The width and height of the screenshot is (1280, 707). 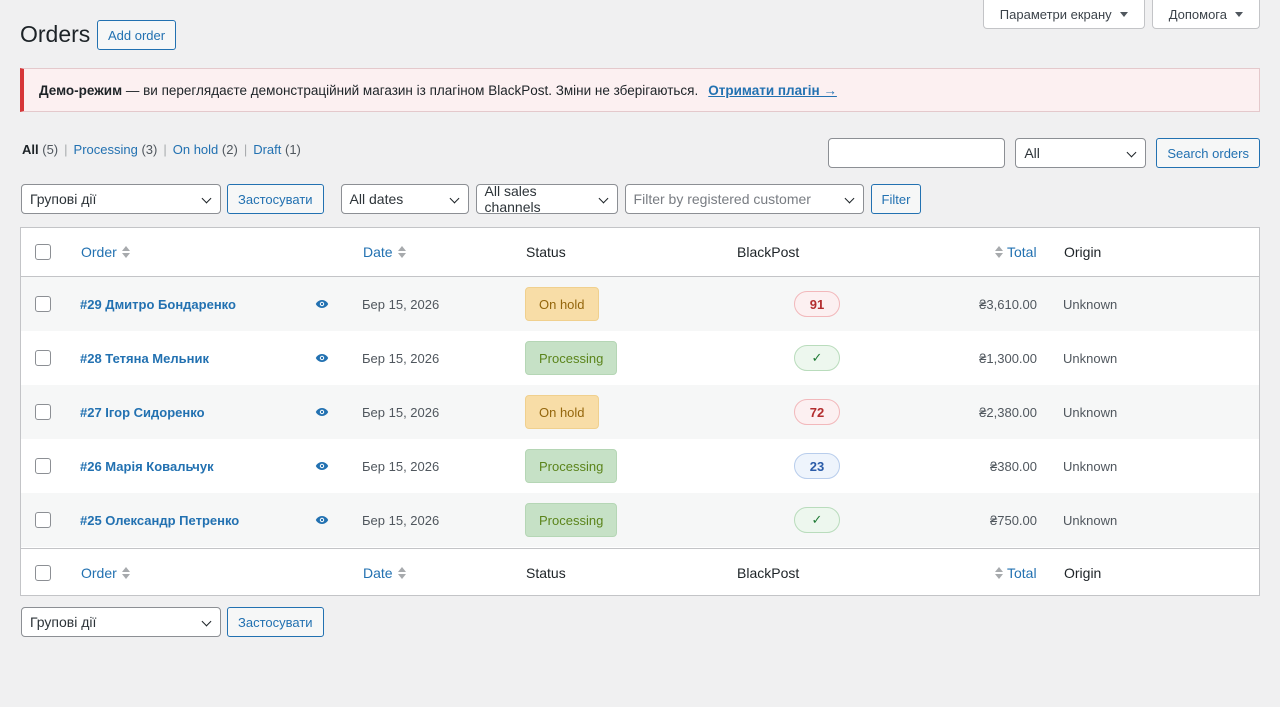 What do you see at coordinates (817, 304) in the screenshot?
I see `blackpost-badge: 91` at bounding box center [817, 304].